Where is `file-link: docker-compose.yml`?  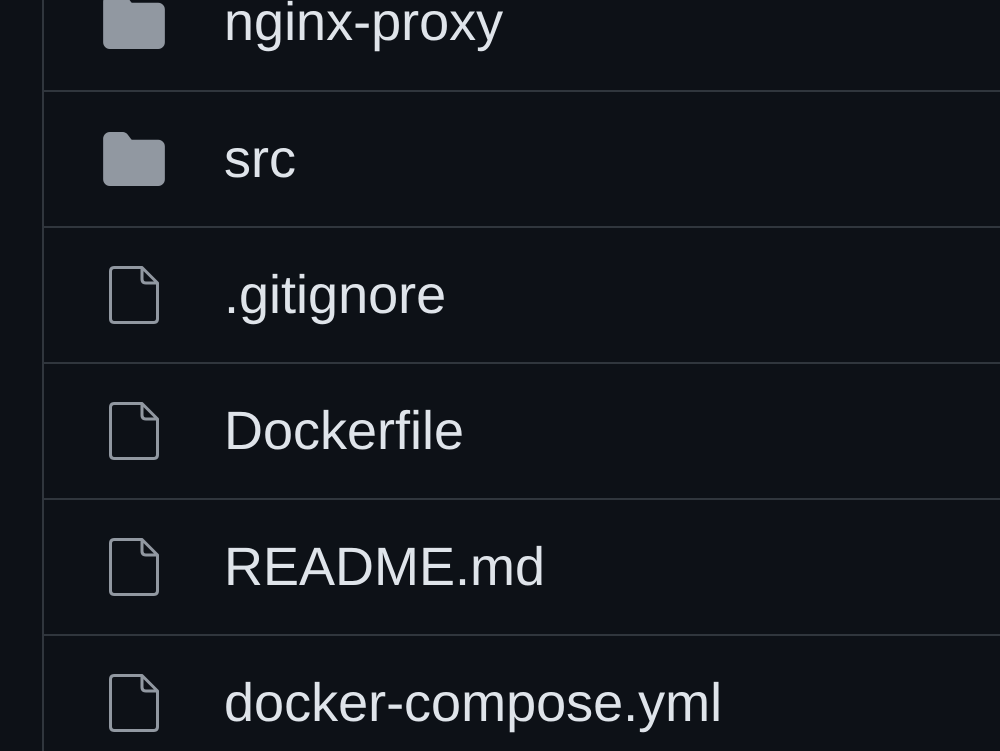
file-link: docker-compose.yml is located at coordinates (473, 703).